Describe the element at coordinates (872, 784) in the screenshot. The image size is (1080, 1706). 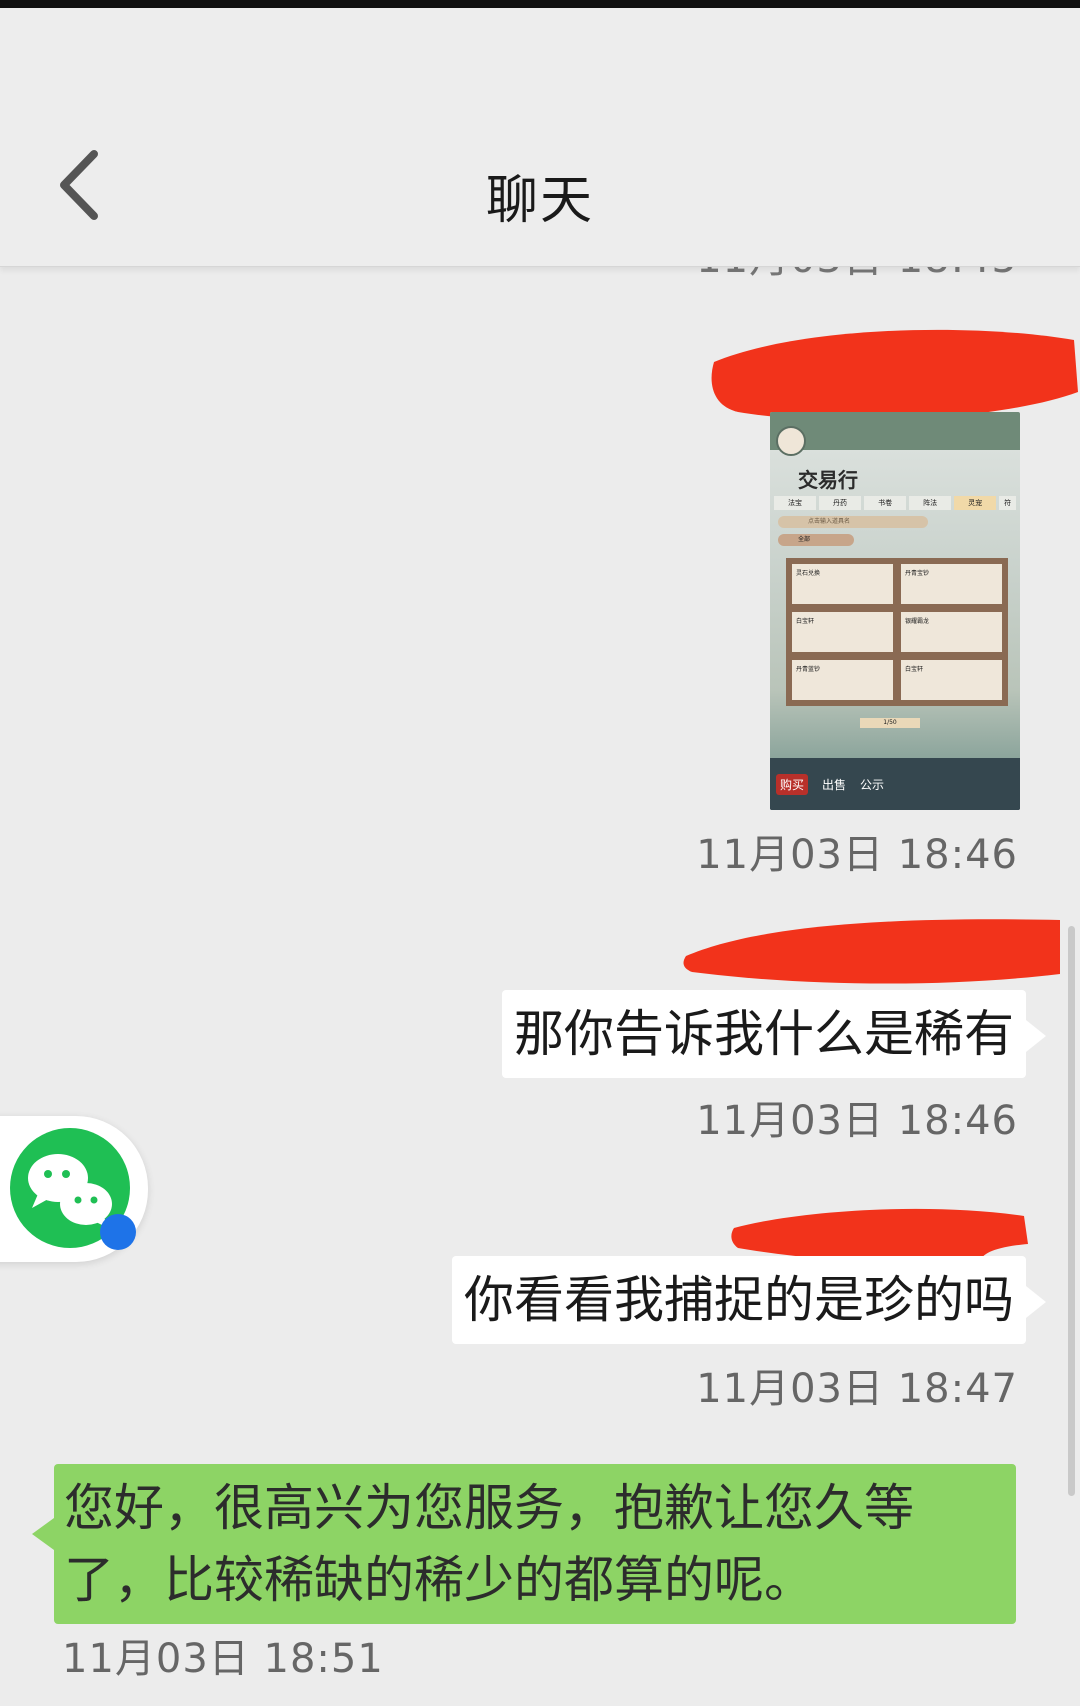
I see `image-notice-label: 公示` at that location.